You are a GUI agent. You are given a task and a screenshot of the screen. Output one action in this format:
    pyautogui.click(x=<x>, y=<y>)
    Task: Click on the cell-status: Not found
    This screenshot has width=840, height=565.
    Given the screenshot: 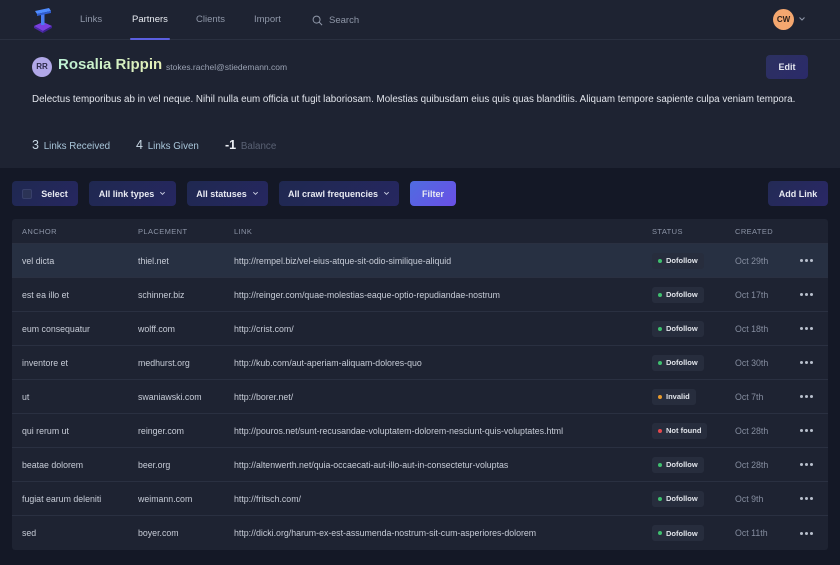 What is the action you would take?
    pyautogui.click(x=680, y=430)
    